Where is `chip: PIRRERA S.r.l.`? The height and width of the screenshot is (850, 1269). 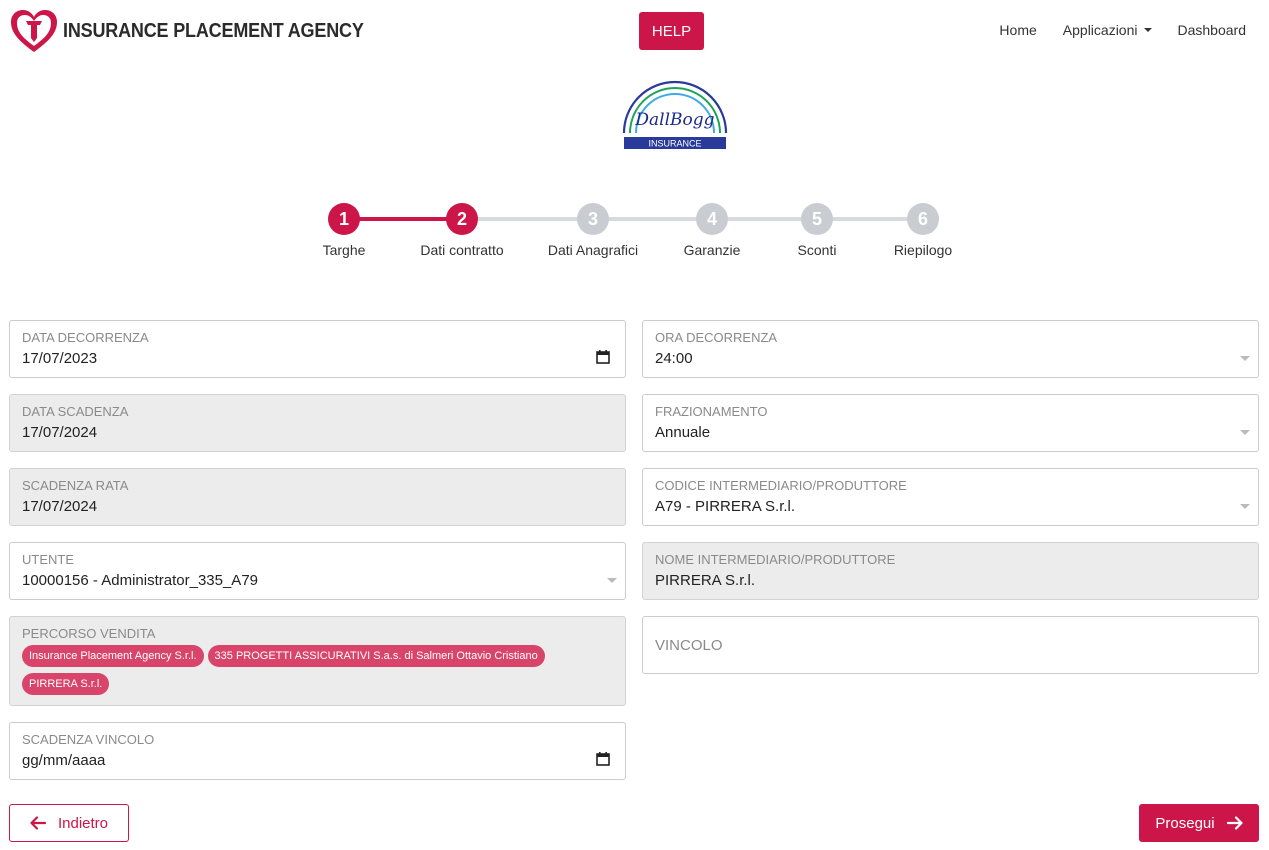 chip: PIRRERA S.r.l. is located at coordinates (66, 684).